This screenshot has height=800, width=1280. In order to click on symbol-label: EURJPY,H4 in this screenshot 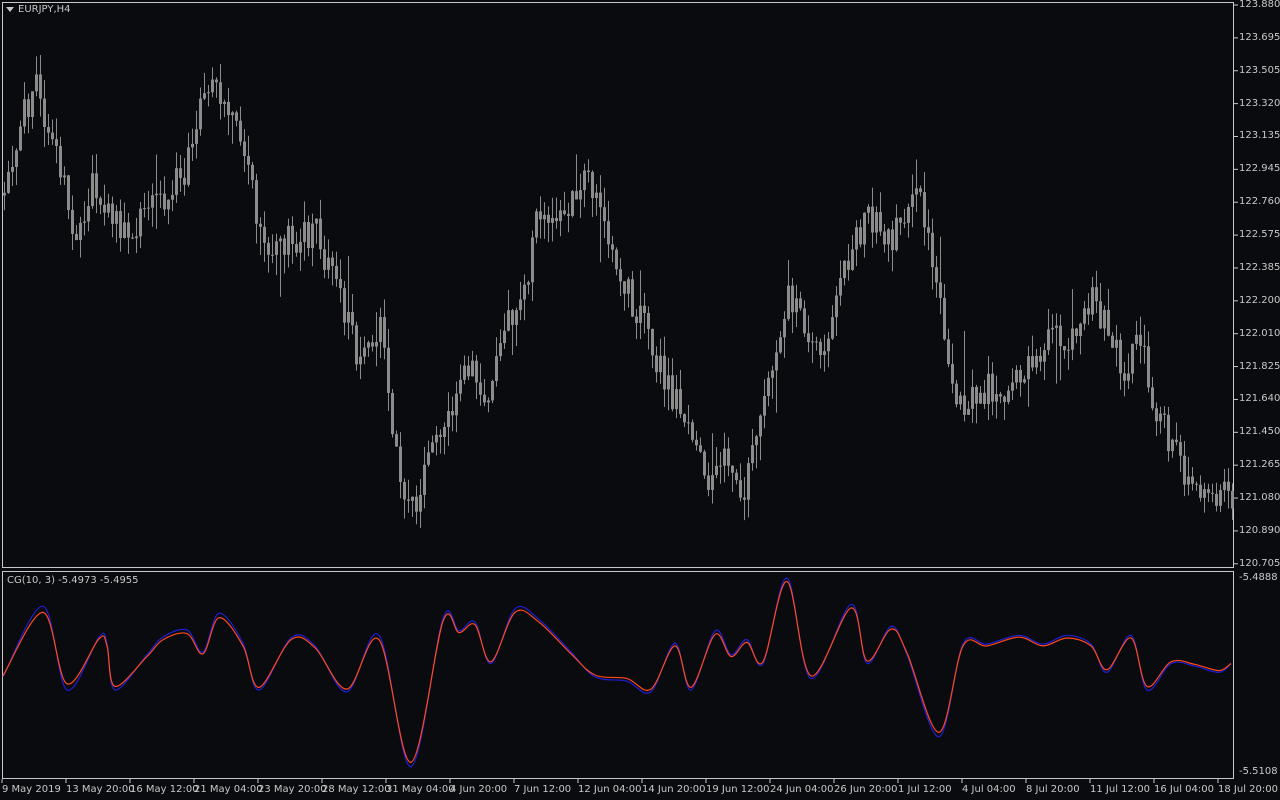, I will do `click(44, 9)`.